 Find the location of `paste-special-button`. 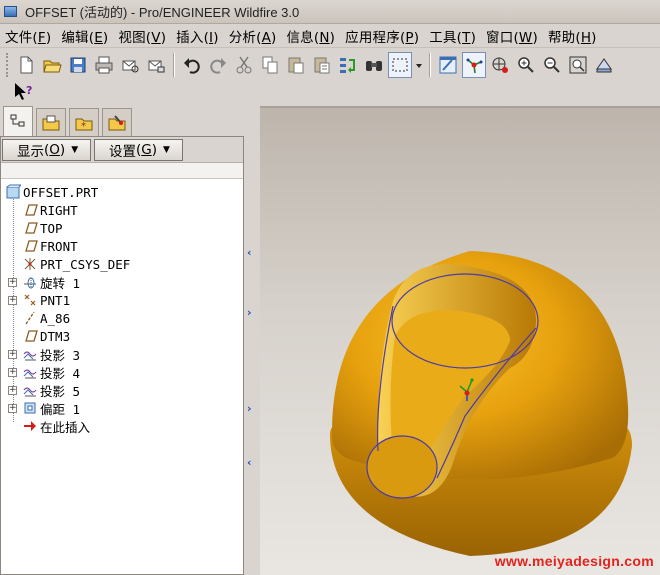

paste-special-button is located at coordinates (322, 65).